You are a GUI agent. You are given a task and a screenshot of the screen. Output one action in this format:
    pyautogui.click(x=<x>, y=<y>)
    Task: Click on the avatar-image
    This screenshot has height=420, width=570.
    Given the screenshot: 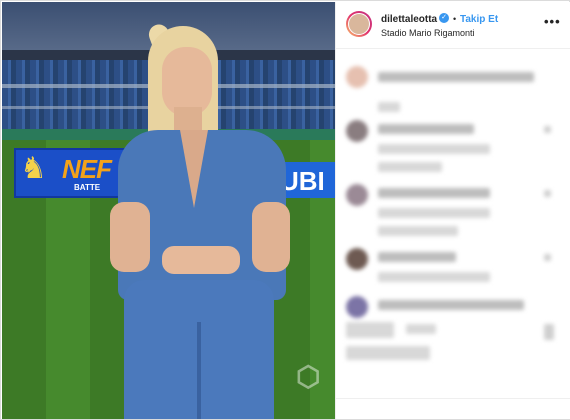 What is the action you would take?
    pyautogui.click(x=359, y=24)
    